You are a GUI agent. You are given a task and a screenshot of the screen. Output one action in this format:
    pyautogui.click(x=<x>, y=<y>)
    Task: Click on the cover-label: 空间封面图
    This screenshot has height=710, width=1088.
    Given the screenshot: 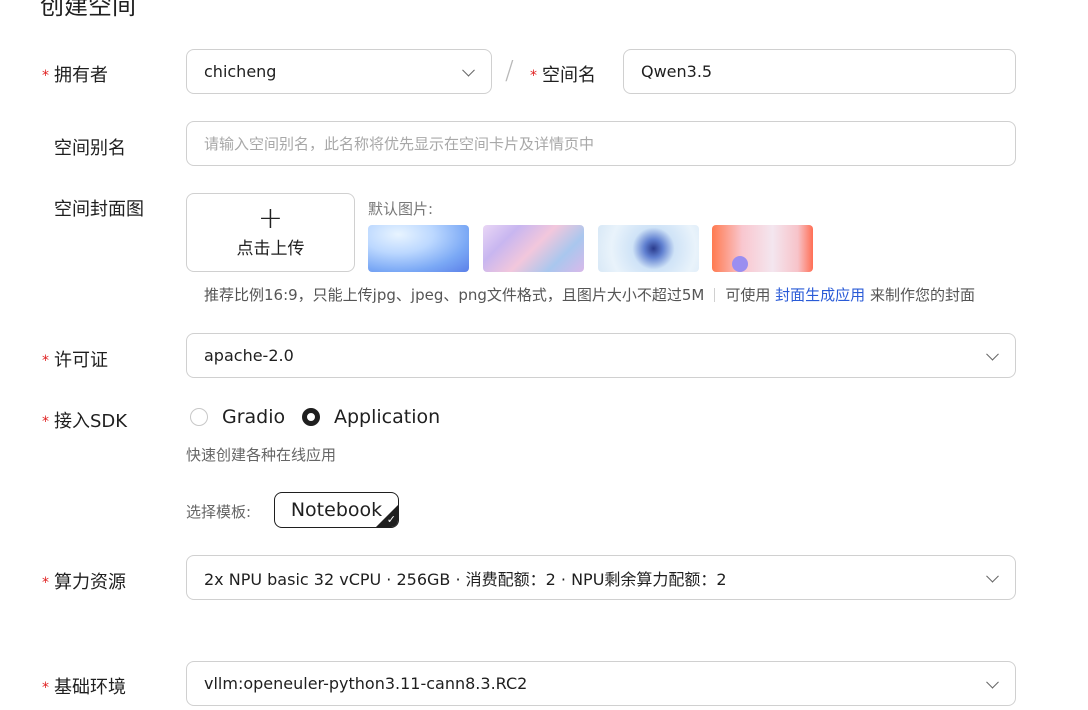 What is the action you would take?
    pyautogui.click(x=99, y=209)
    